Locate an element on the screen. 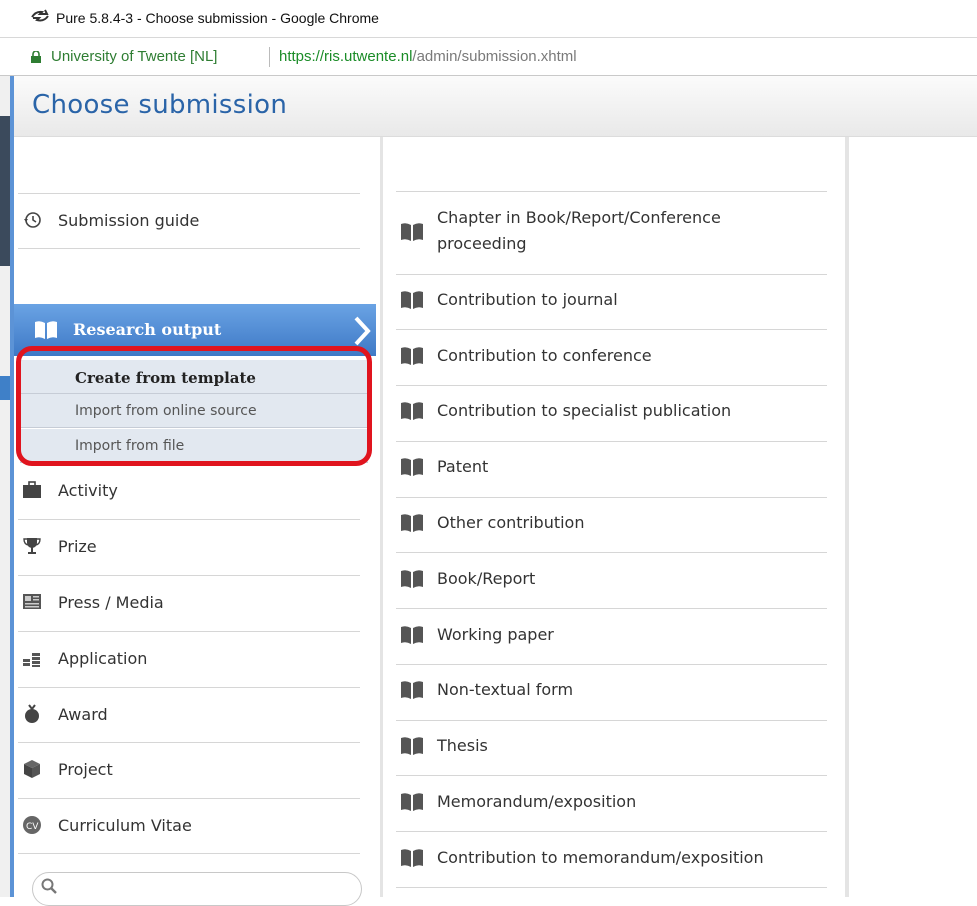 The image size is (977, 906). submission-type-label: Other contribution is located at coordinates (511, 522).